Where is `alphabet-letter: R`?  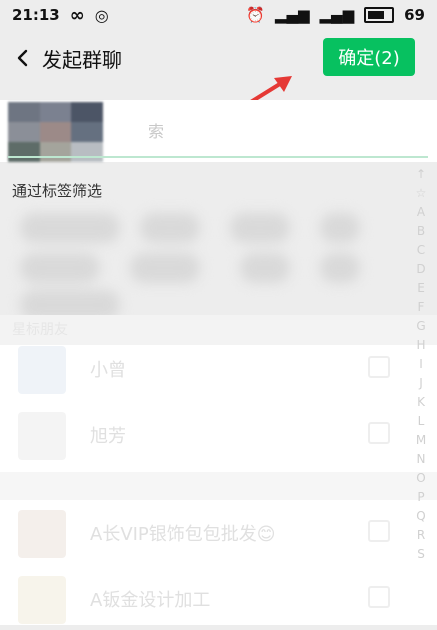 alphabet-letter: R is located at coordinates (421, 535).